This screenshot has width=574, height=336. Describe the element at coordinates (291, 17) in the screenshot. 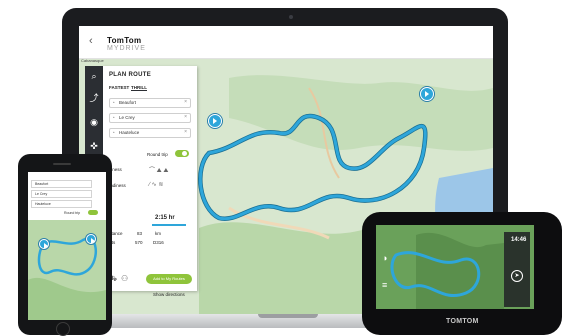

I see `laptop-camera` at that location.